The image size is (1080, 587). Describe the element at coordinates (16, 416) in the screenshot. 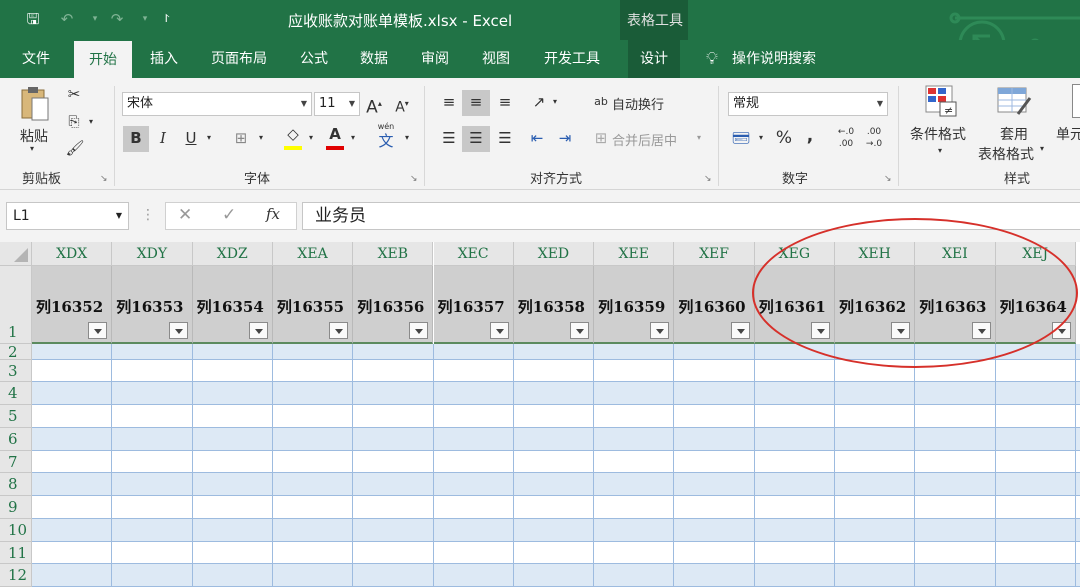

I see `row-header: 5` at that location.